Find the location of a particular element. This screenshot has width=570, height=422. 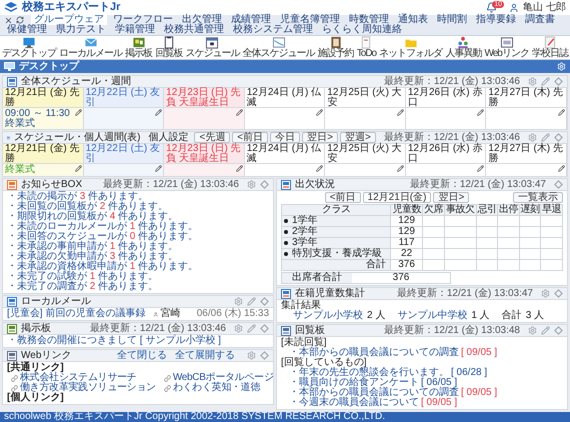

circular-link: ・年末の先生の懇談会を行います。 is located at coordinates (369, 373).